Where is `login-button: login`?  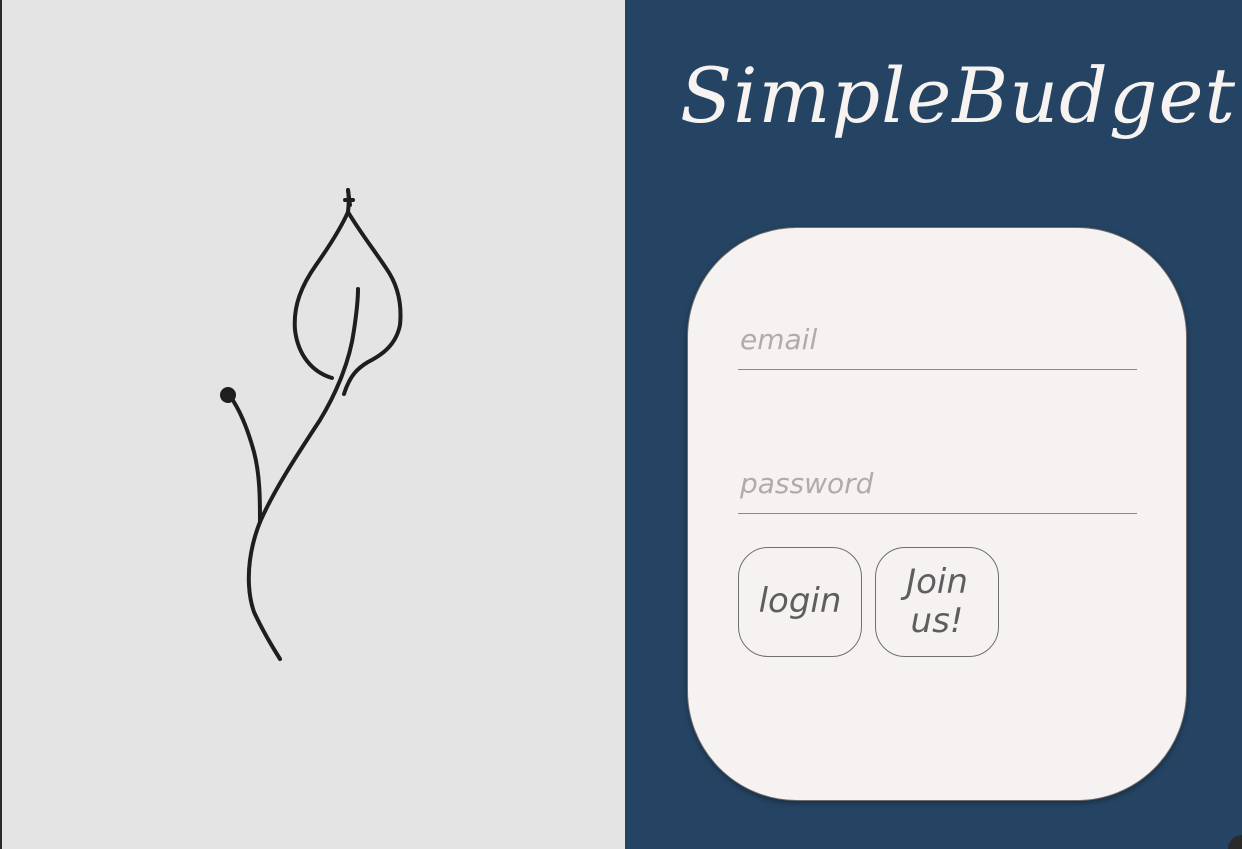
login-button: login is located at coordinates (800, 602).